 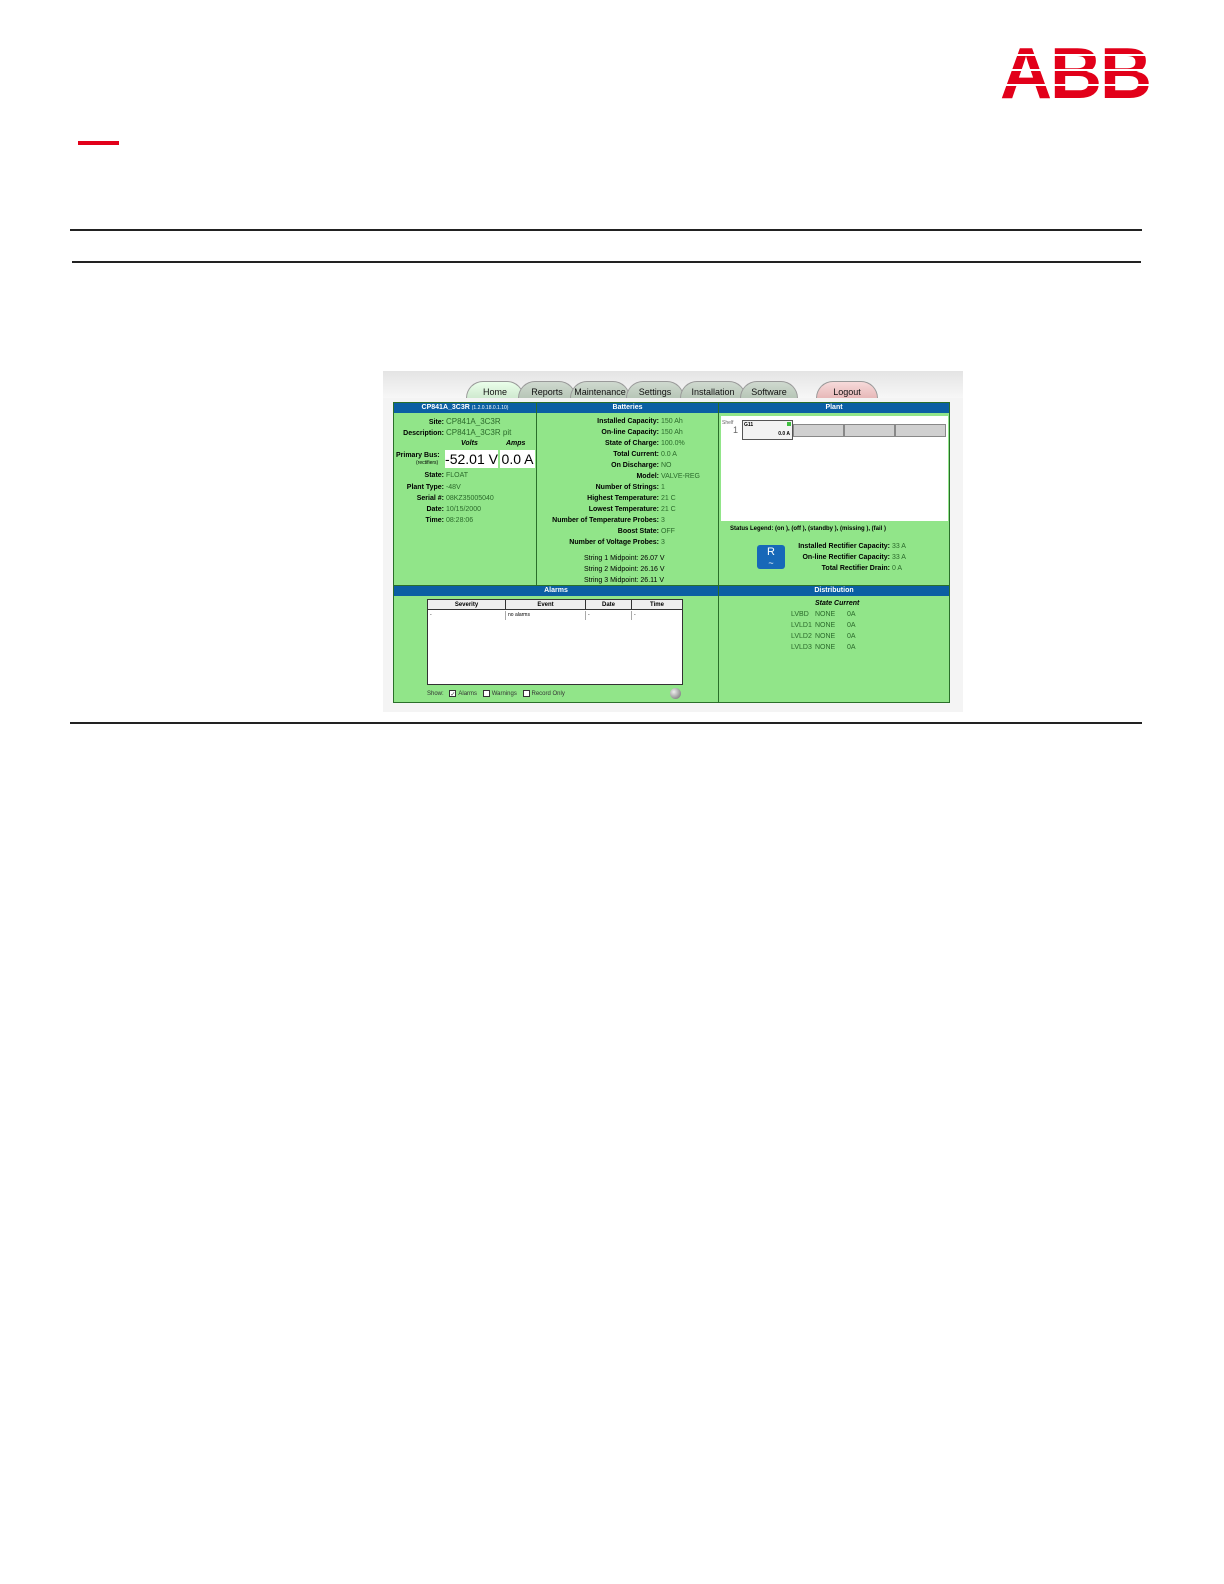 I want to click on midpoint-3: String 3 Midpoint: 26.11 V, so click(x=624, y=580).